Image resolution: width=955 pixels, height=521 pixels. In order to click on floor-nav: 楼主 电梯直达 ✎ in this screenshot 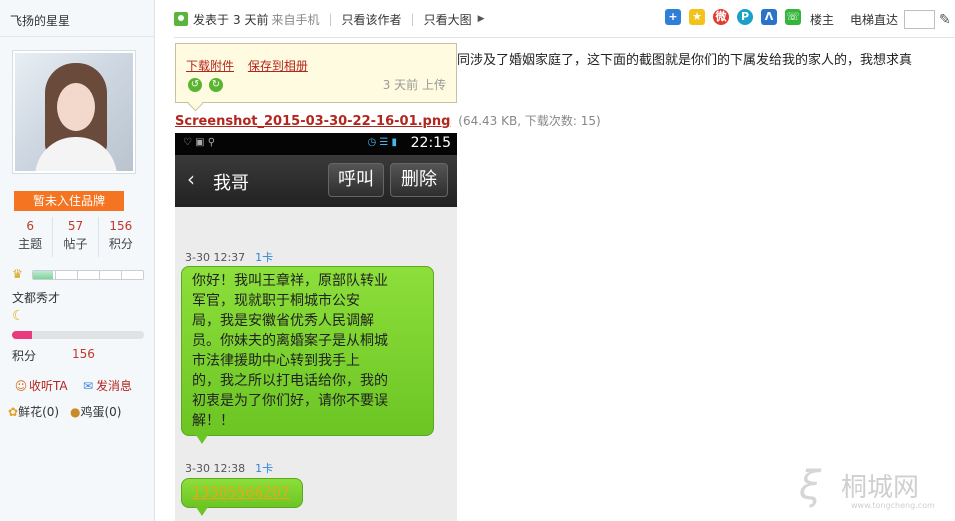, I will do `click(880, 19)`.